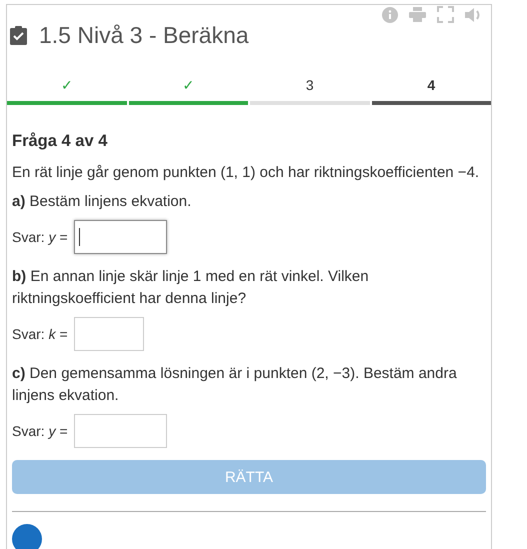 The height and width of the screenshot is (549, 527). I want to click on answer-label: Svar: k =, so click(40, 334).